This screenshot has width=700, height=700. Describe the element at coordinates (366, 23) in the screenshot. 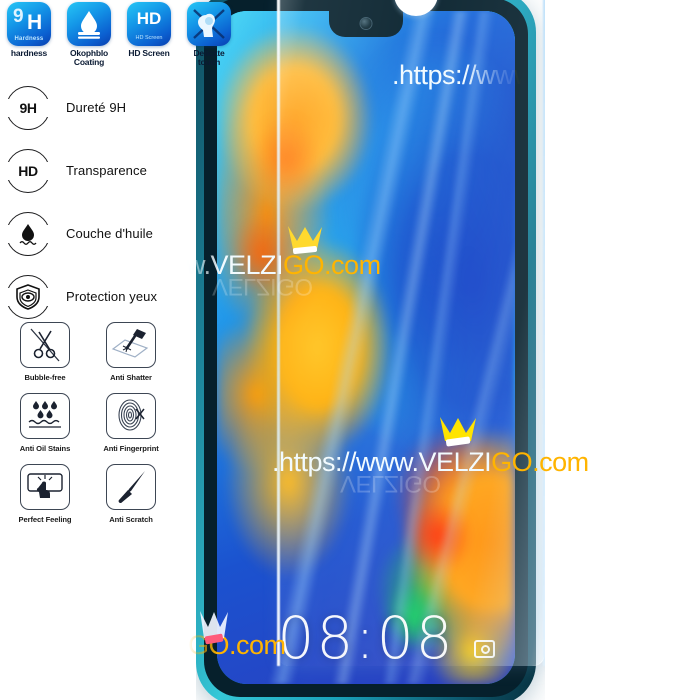

I see `front-camera-icon` at that location.